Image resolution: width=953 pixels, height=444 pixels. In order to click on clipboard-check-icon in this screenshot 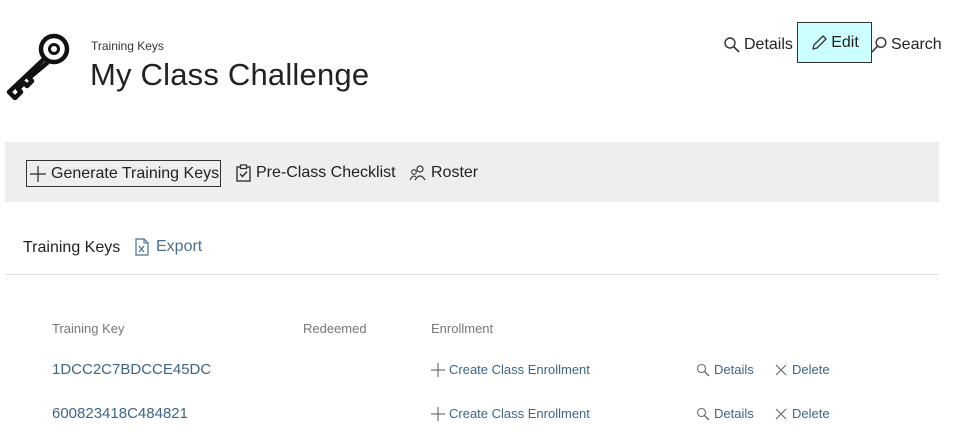, I will do `click(243, 173)`.